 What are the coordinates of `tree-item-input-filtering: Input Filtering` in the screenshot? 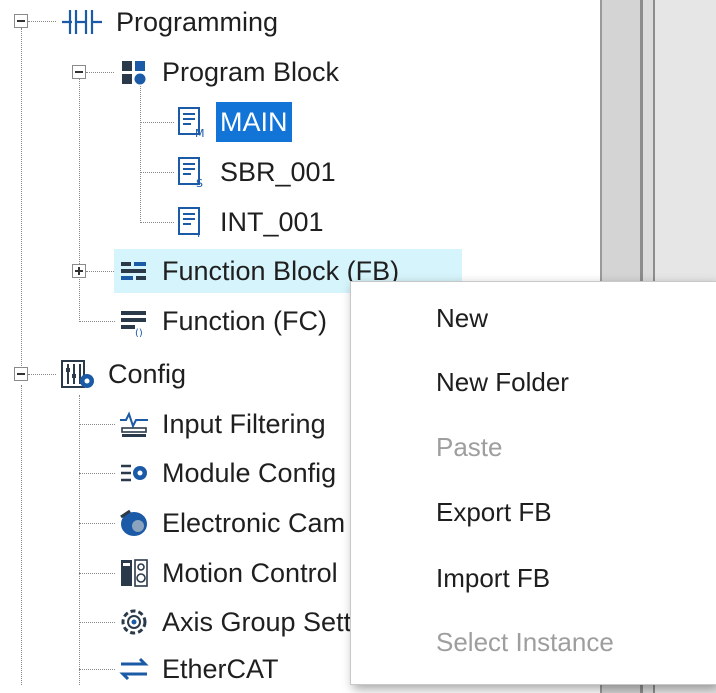 It's located at (224, 424).